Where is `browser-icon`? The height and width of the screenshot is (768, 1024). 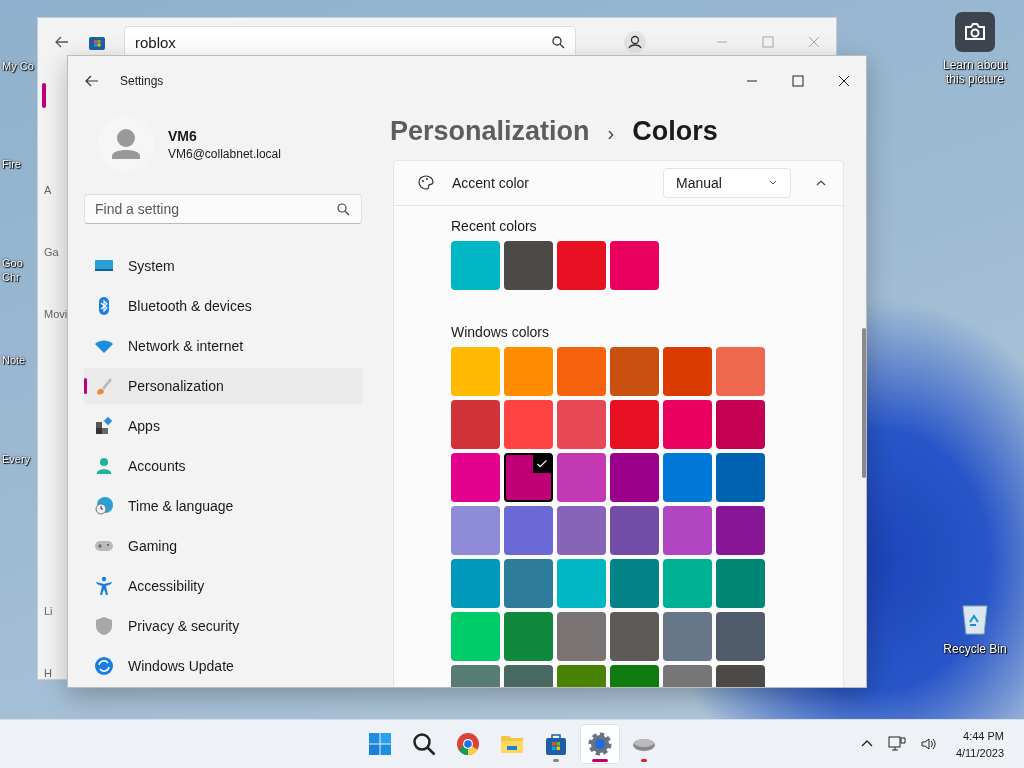
browser-icon is located at coordinates (468, 744).